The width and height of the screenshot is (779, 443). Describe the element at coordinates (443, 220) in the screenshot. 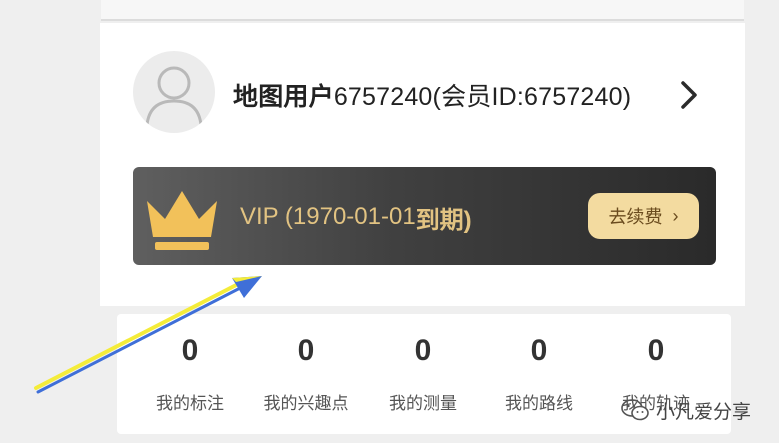

I see `vip-status-expire: 到期)` at that location.